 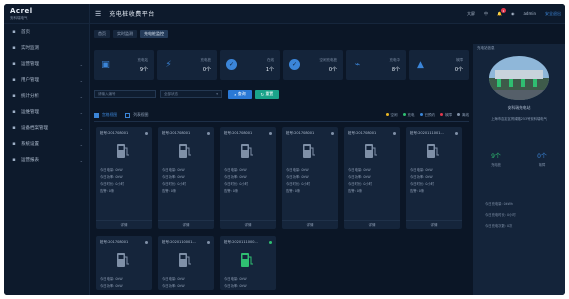 I want to click on query-button-label: 查询, so click(x=241, y=93).